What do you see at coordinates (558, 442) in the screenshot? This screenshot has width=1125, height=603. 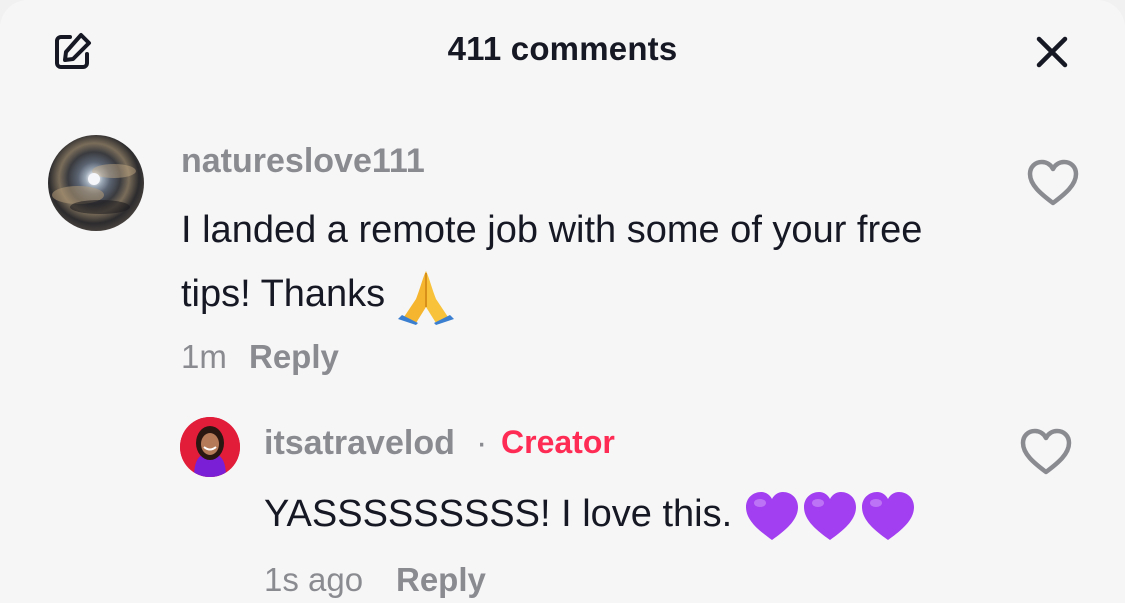 I see `creator-badge: Creator` at bounding box center [558, 442].